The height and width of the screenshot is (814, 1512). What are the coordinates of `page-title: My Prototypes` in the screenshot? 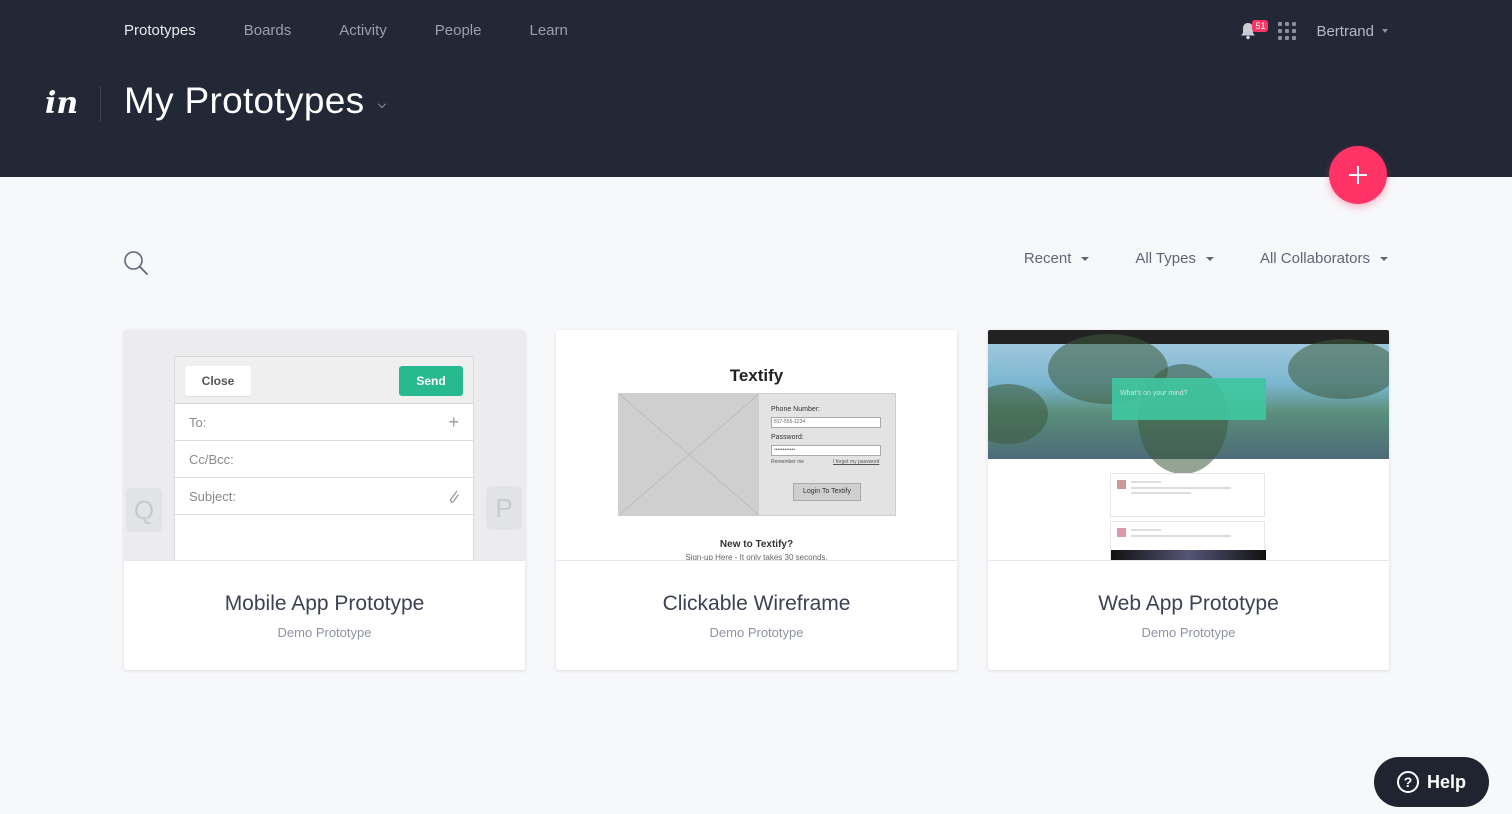 It's located at (244, 100).